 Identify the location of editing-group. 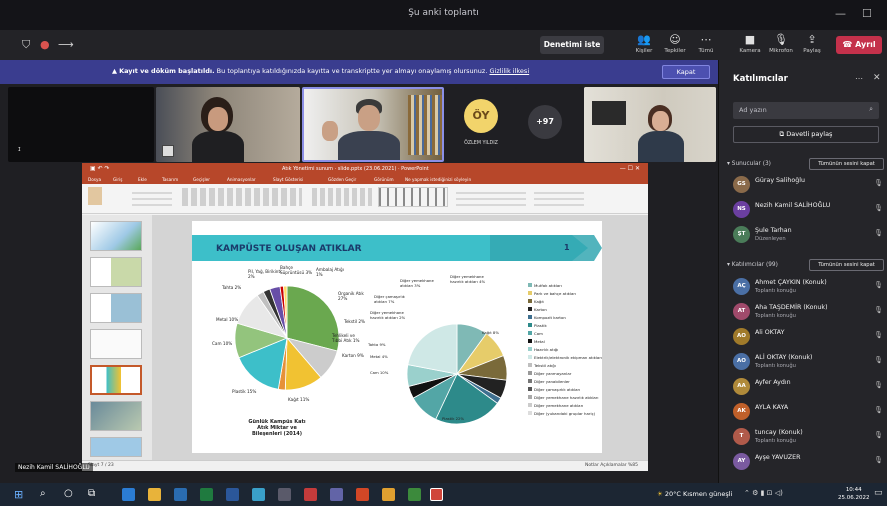
(559, 197).